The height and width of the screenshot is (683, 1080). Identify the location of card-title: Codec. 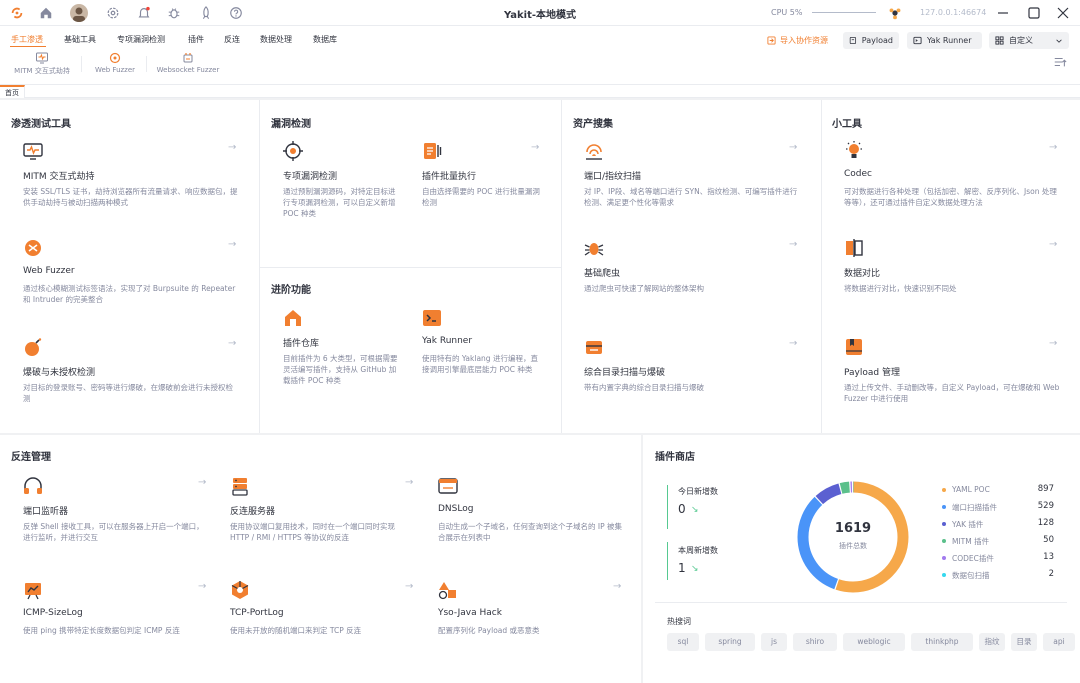
(858, 174).